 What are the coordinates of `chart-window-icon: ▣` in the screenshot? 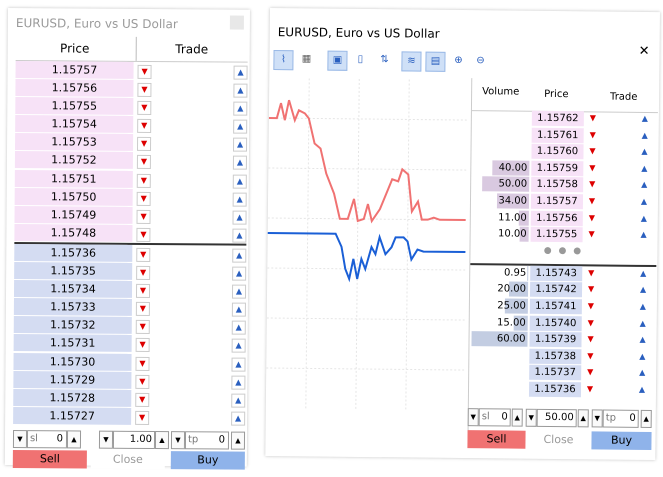 It's located at (337, 60).